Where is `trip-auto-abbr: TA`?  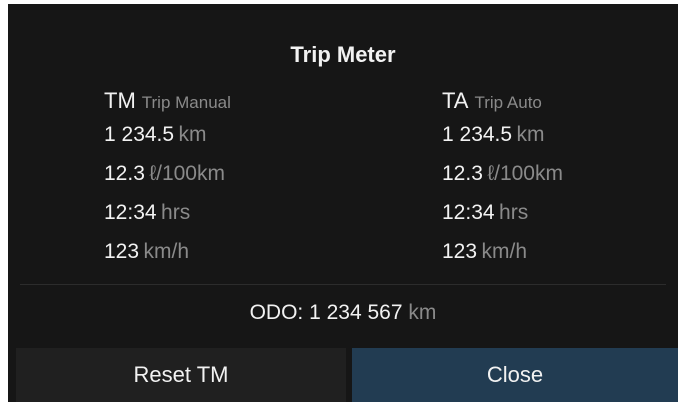
trip-auto-abbr: TA is located at coordinates (455, 100).